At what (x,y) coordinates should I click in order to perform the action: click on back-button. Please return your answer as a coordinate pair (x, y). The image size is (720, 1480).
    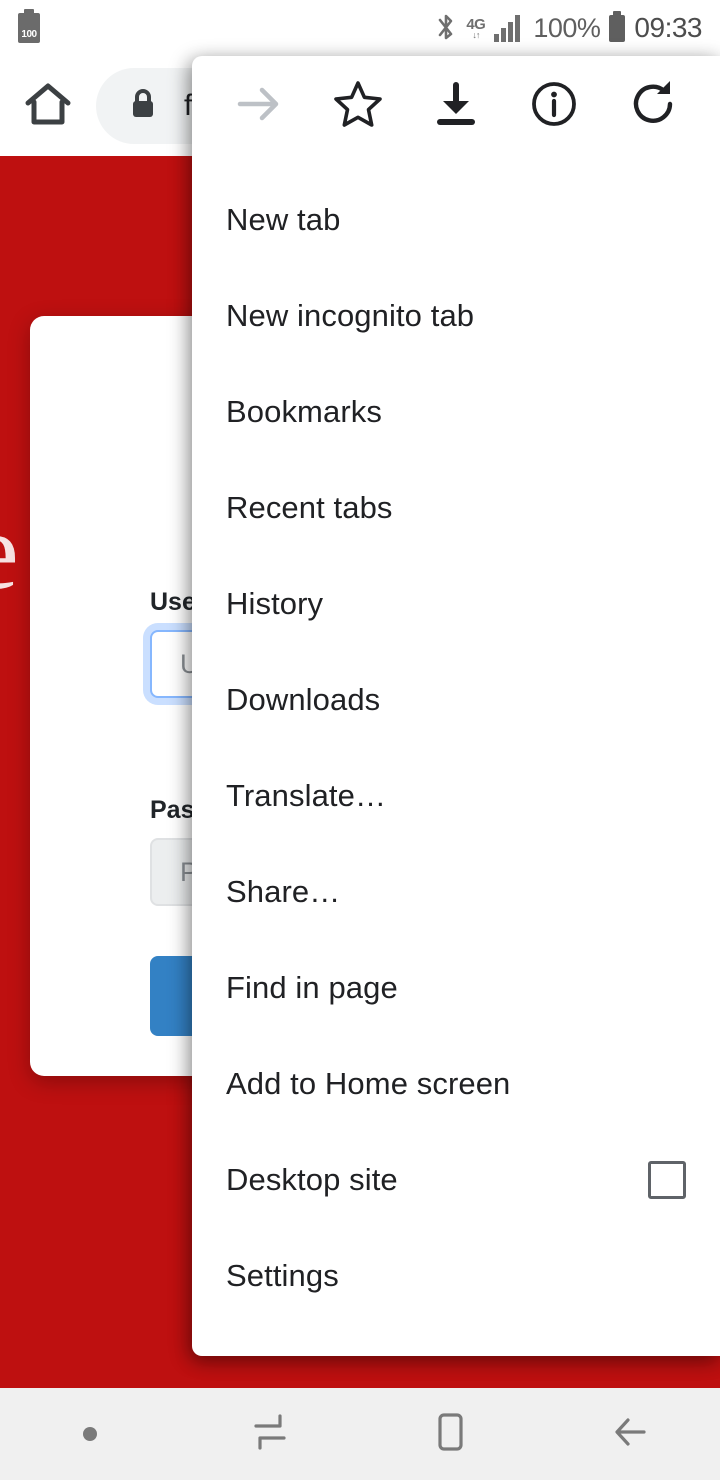
    Looking at the image, I should click on (630, 1434).